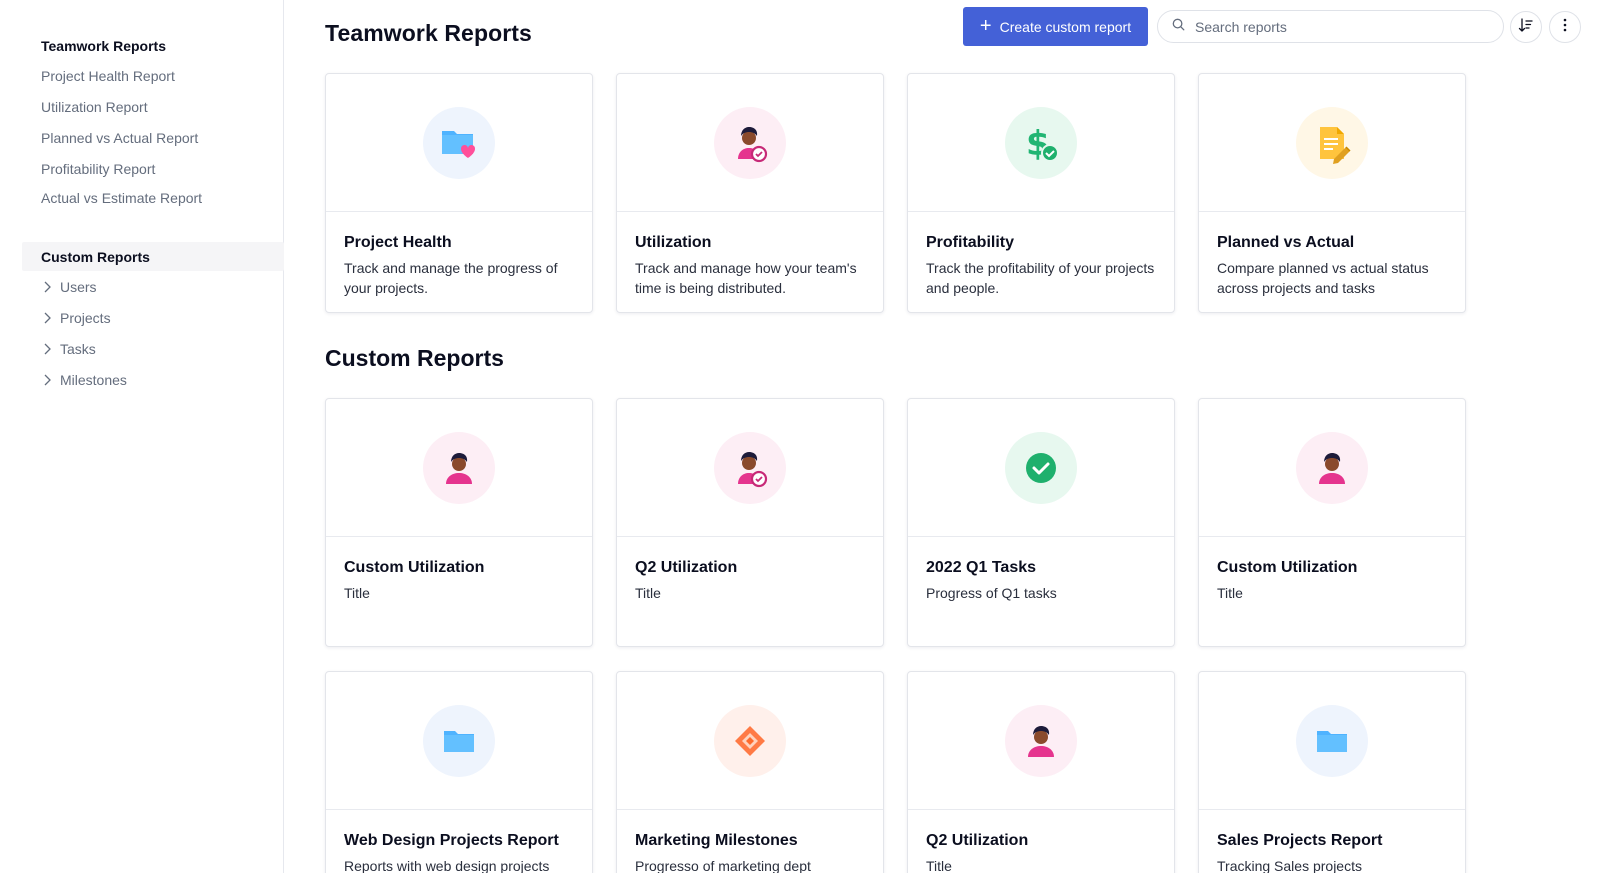 Image resolution: width=1600 pixels, height=873 pixels. I want to click on document-pencil-icon, so click(1332, 142).